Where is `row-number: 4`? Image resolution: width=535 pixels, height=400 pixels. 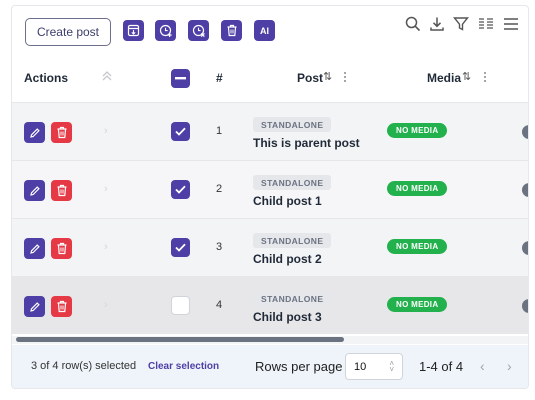
row-number: 4 is located at coordinates (219, 305).